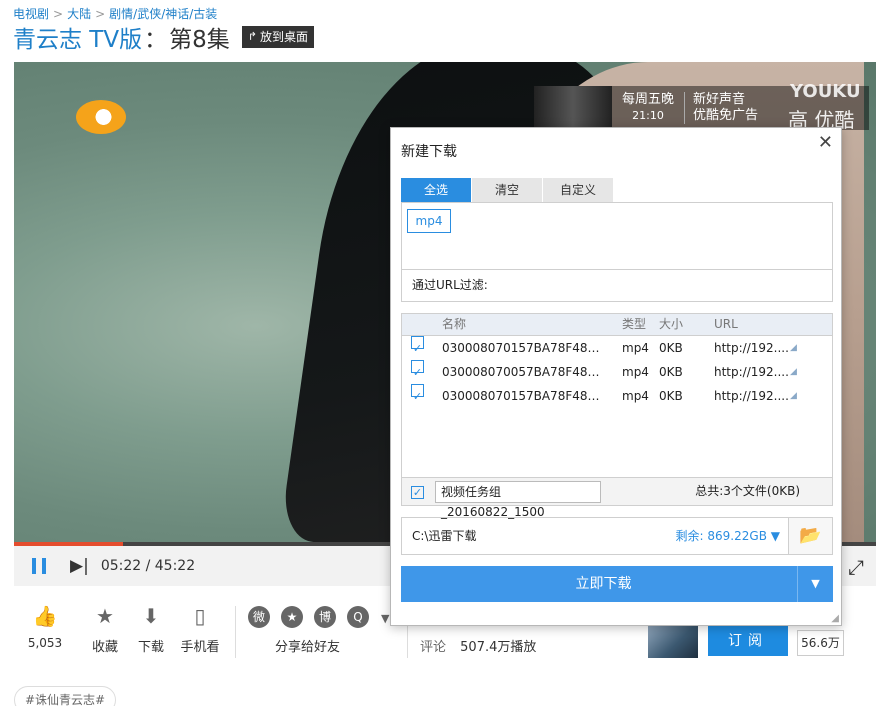 This screenshot has height=706, width=879. I want to click on close-icon: ✕, so click(825, 142).